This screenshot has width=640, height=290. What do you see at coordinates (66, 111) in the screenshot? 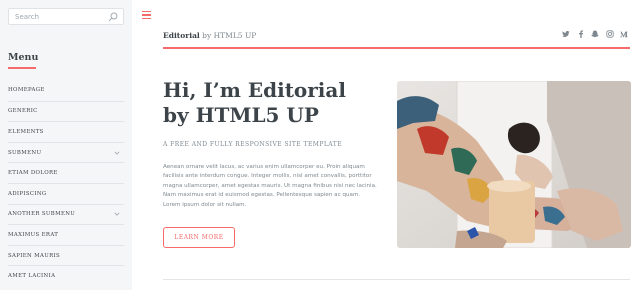
I see `sidebar-item-generic: GENERIC` at bounding box center [66, 111].